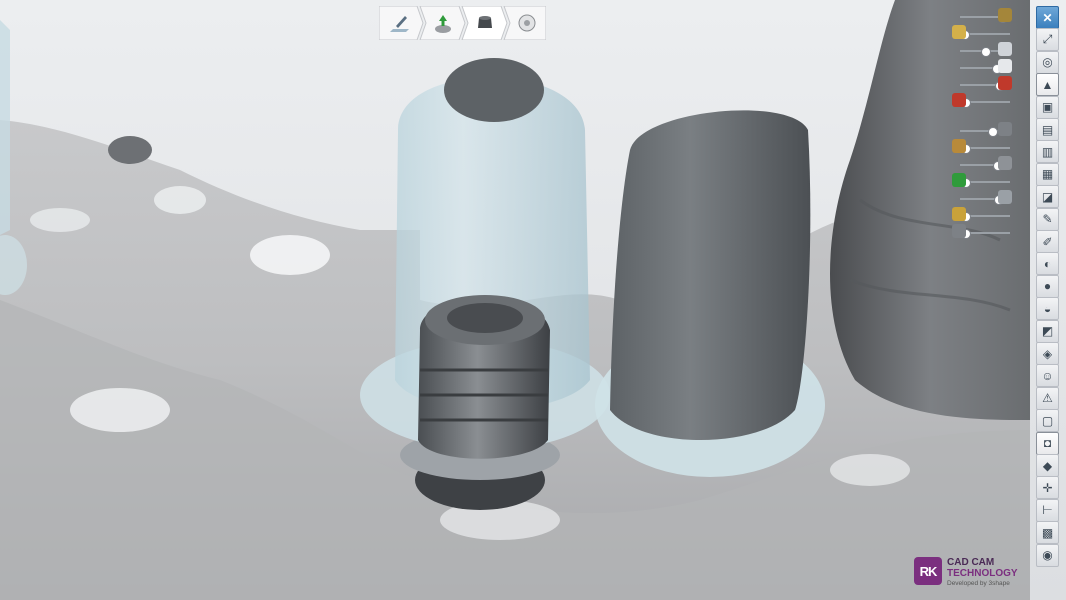 This screenshot has height=600, width=1066. I want to click on scan-icon: ◈, so click(1047, 353).